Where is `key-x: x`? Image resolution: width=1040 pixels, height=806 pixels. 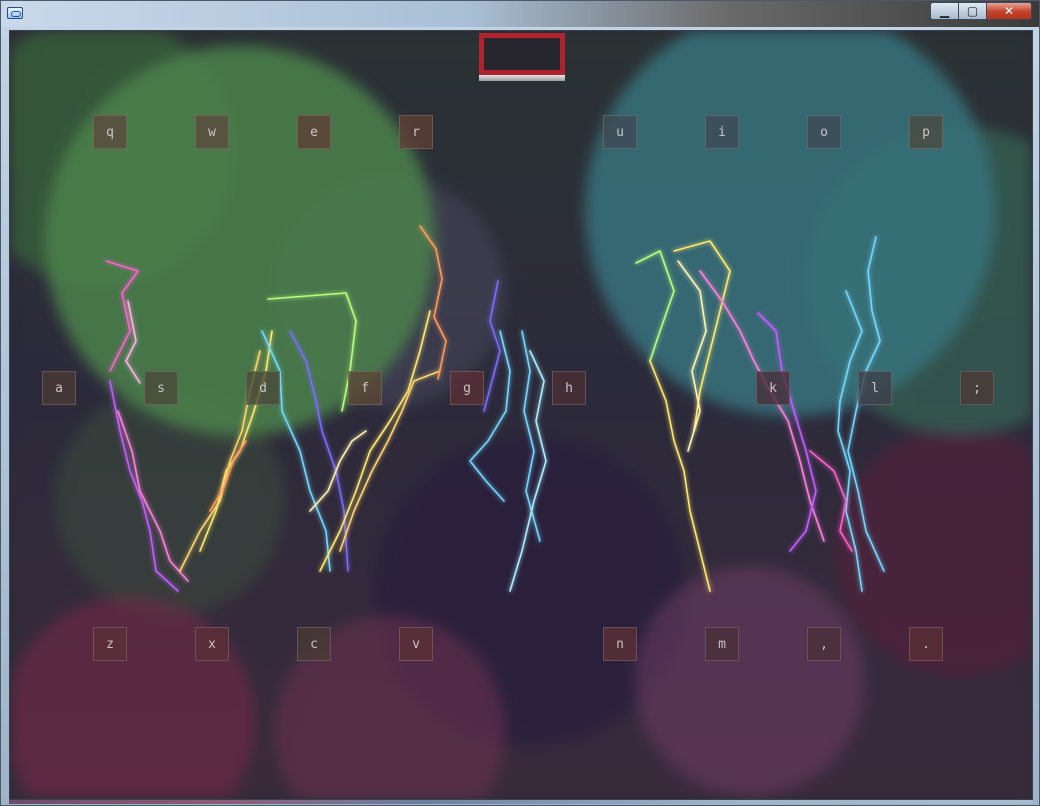 key-x: x is located at coordinates (212, 644).